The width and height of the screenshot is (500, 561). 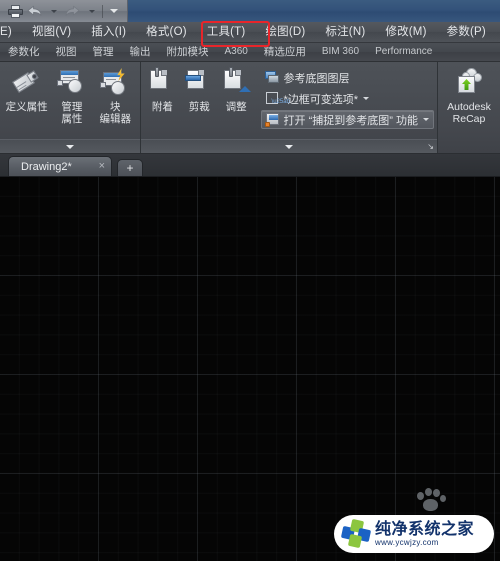 What do you see at coordinates (407, 542) in the screenshot?
I see `watermark-url: www.ycwjzy.com` at bounding box center [407, 542].